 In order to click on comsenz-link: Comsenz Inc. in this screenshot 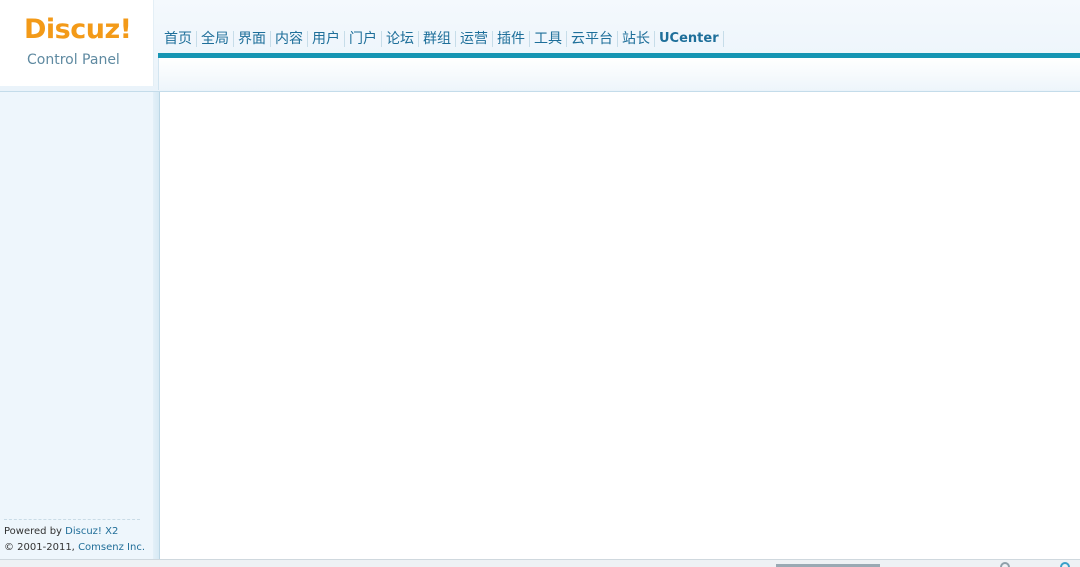, I will do `click(111, 547)`.